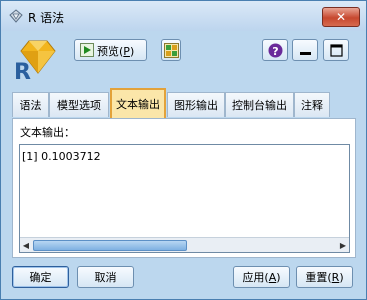  I want to click on tab-label: 注释, so click(312, 105).